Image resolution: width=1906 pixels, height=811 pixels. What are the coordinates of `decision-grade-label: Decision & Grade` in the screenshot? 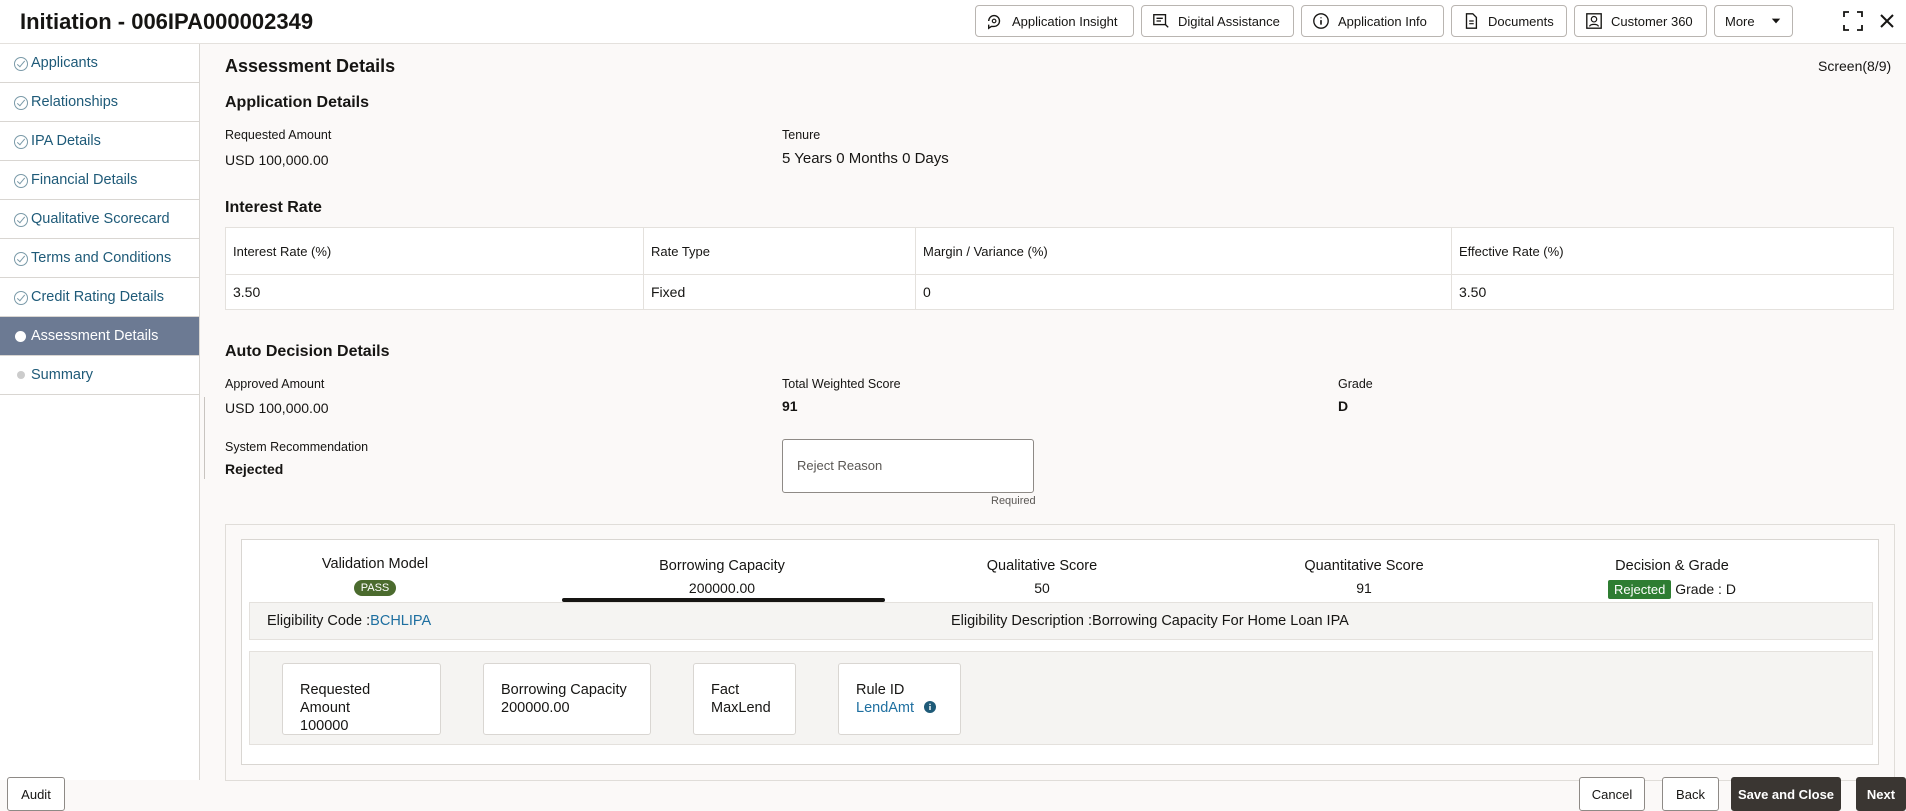 It's located at (1672, 566).